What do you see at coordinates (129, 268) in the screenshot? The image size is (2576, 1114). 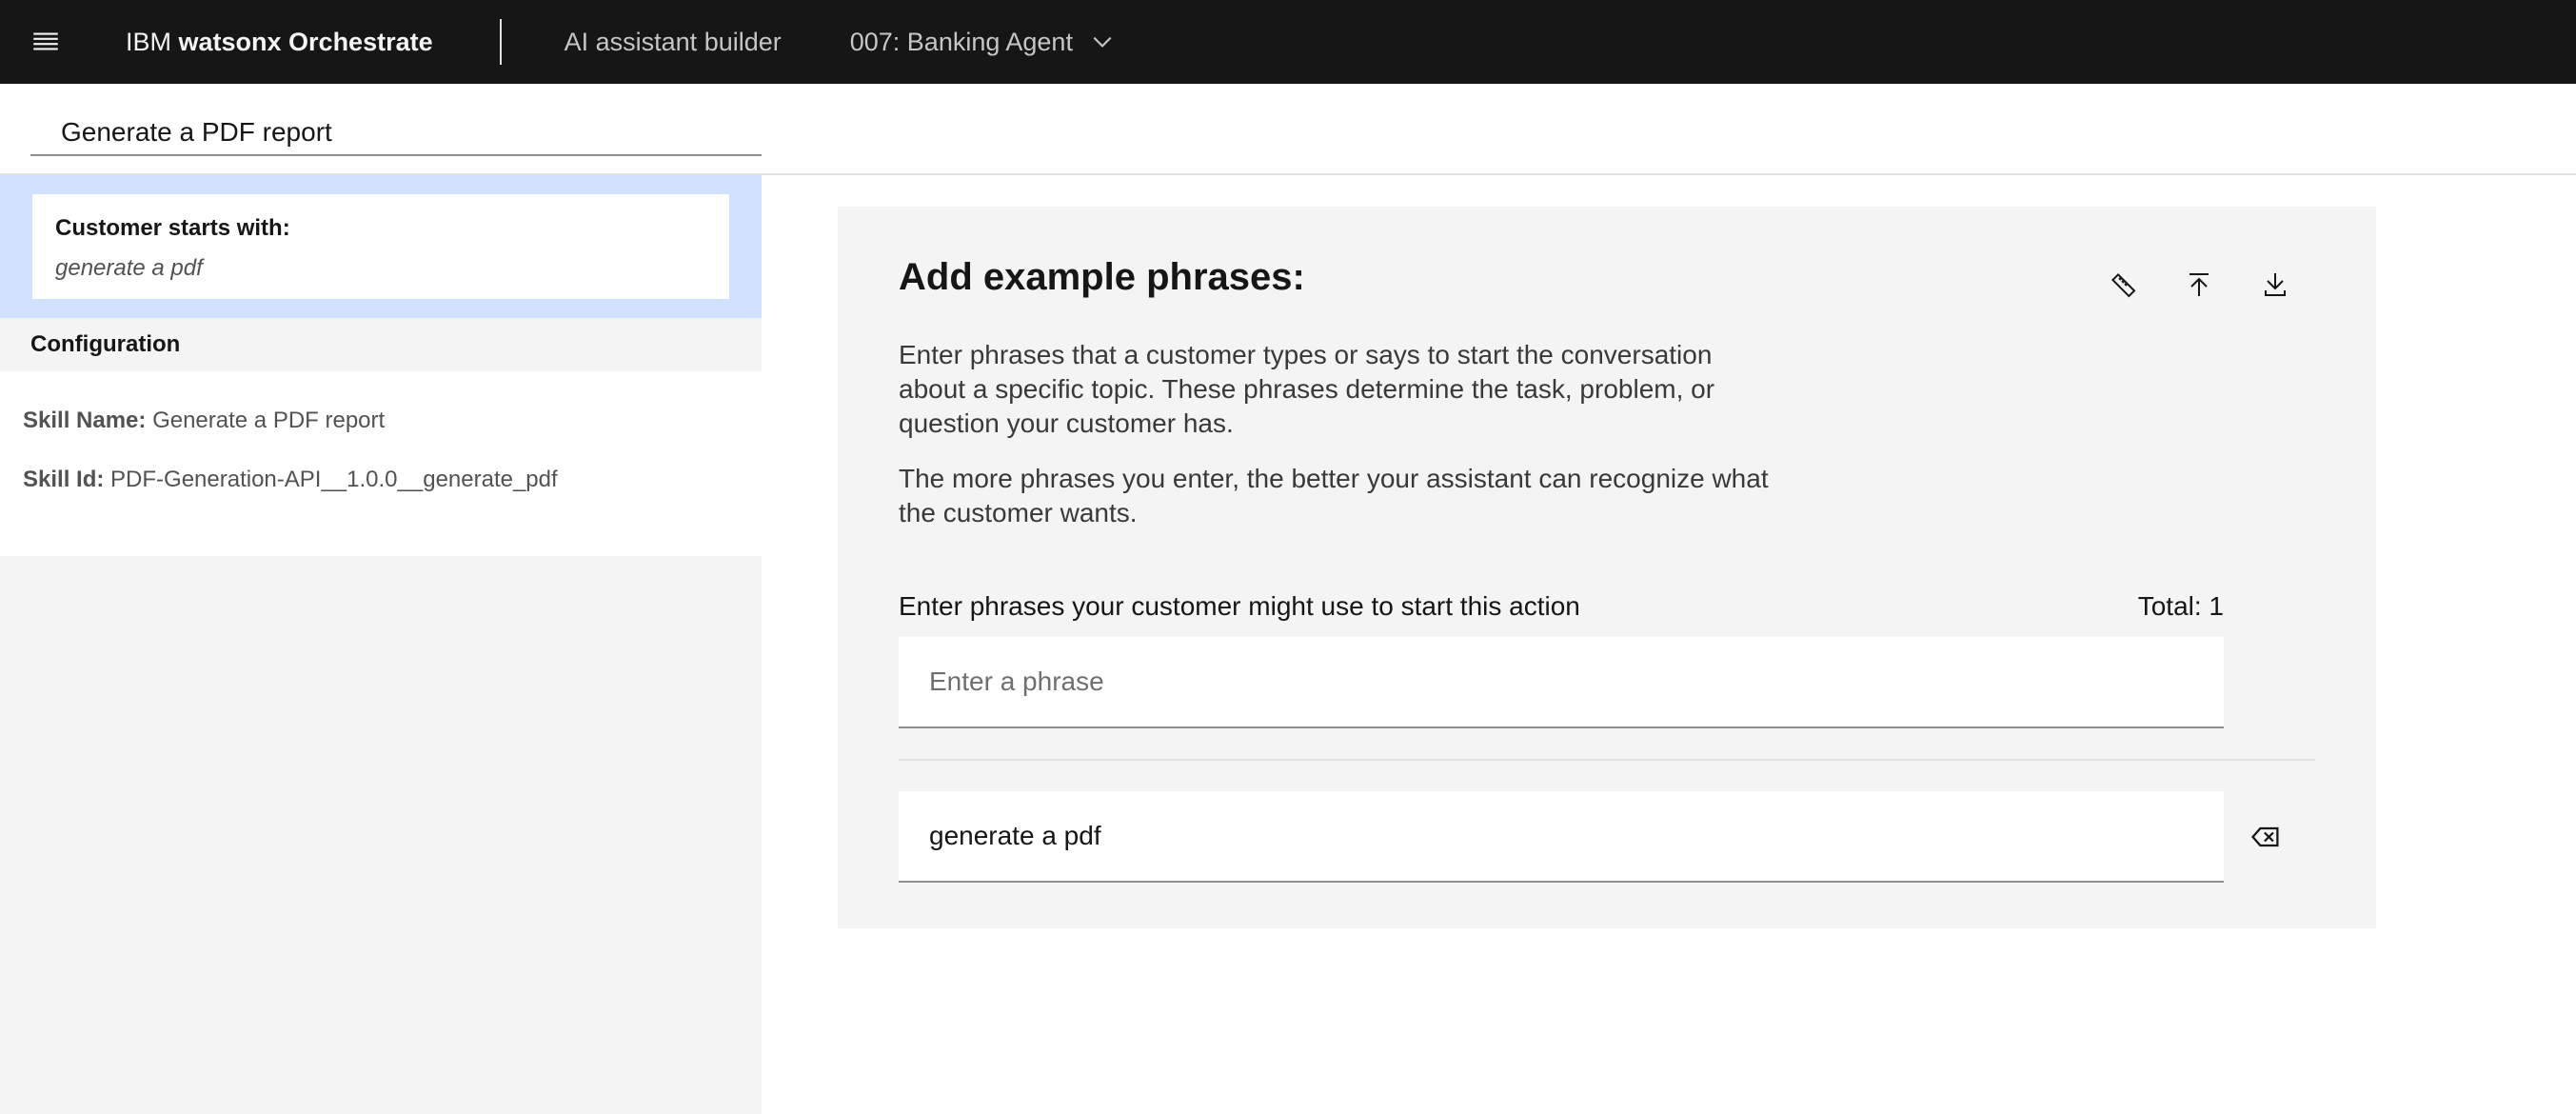 I see `customer-starts-phrase: generate a pdf` at bounding box center [129, 268].